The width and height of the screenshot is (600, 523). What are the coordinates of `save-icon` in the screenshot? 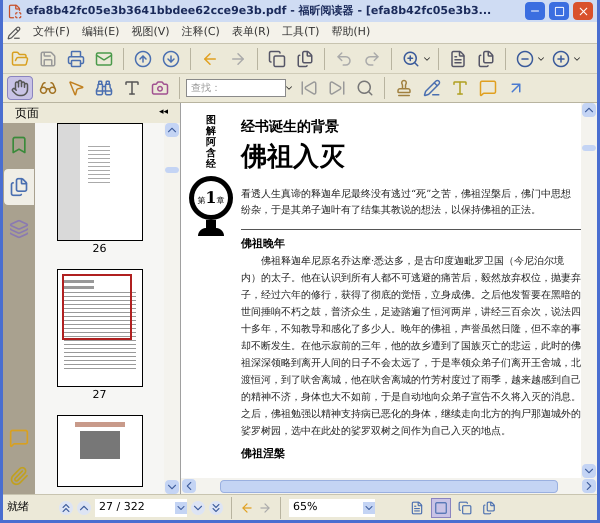 It's located at (48, 59).